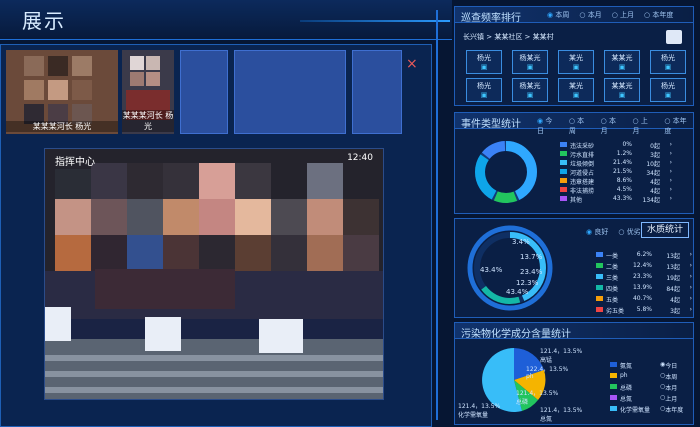 This screenshot has width=700, height=427. What do you see at coordinates (491, 270) in the screenshot?
I see `ring-label-5: 43.4%` at bounding box center [491, 270].